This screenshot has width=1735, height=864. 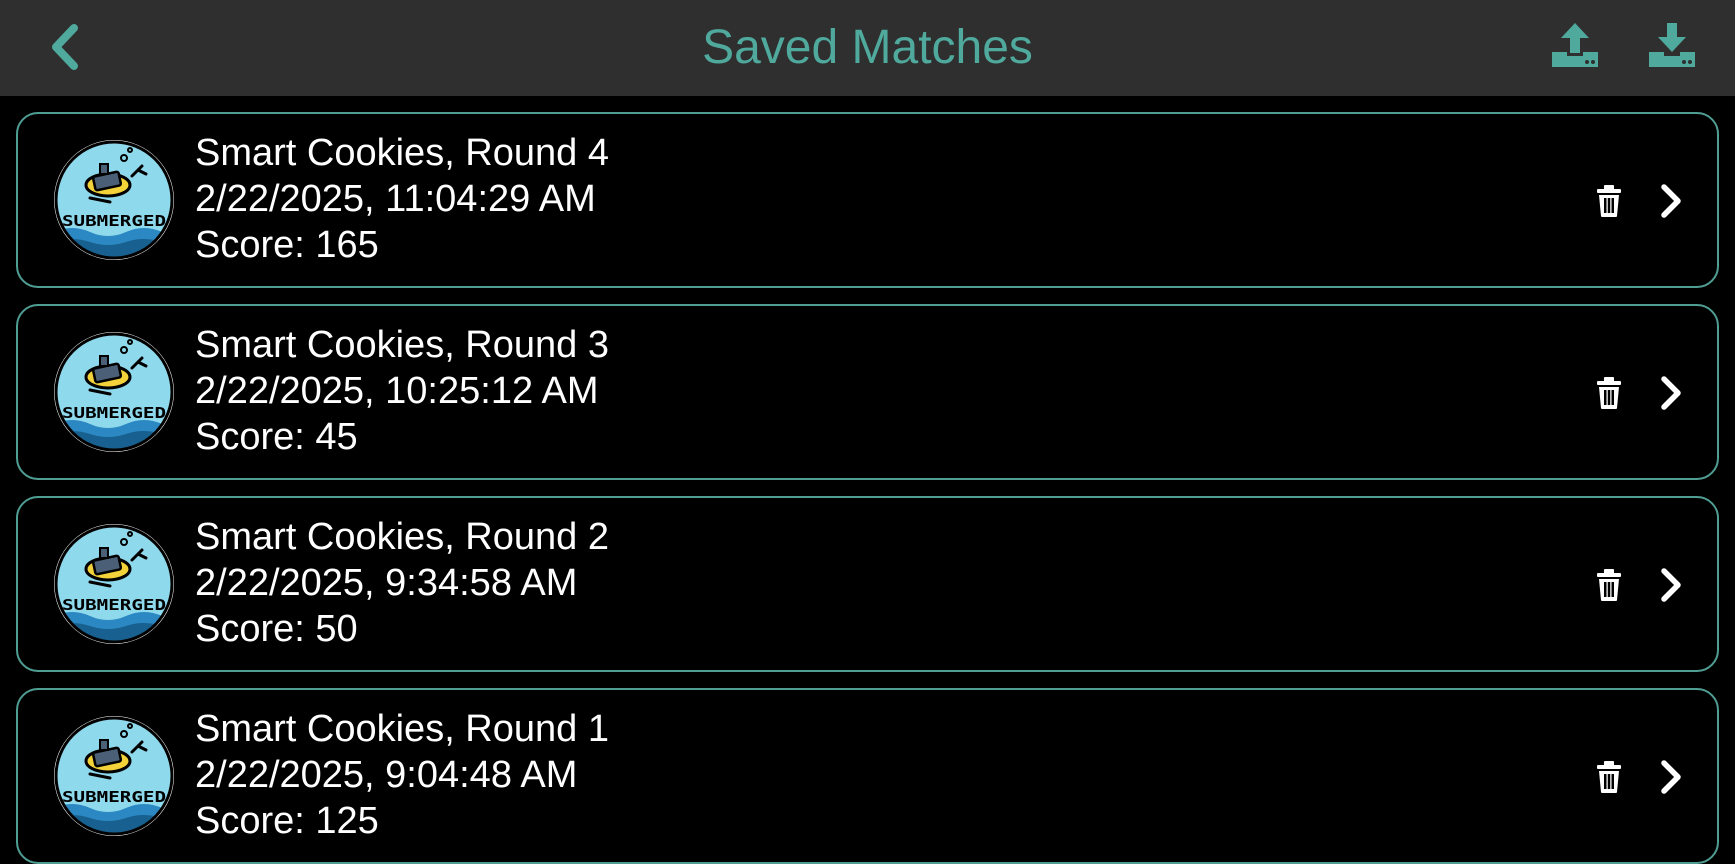 I want to click on chevron-left-icon, so click(x=65, y=47).